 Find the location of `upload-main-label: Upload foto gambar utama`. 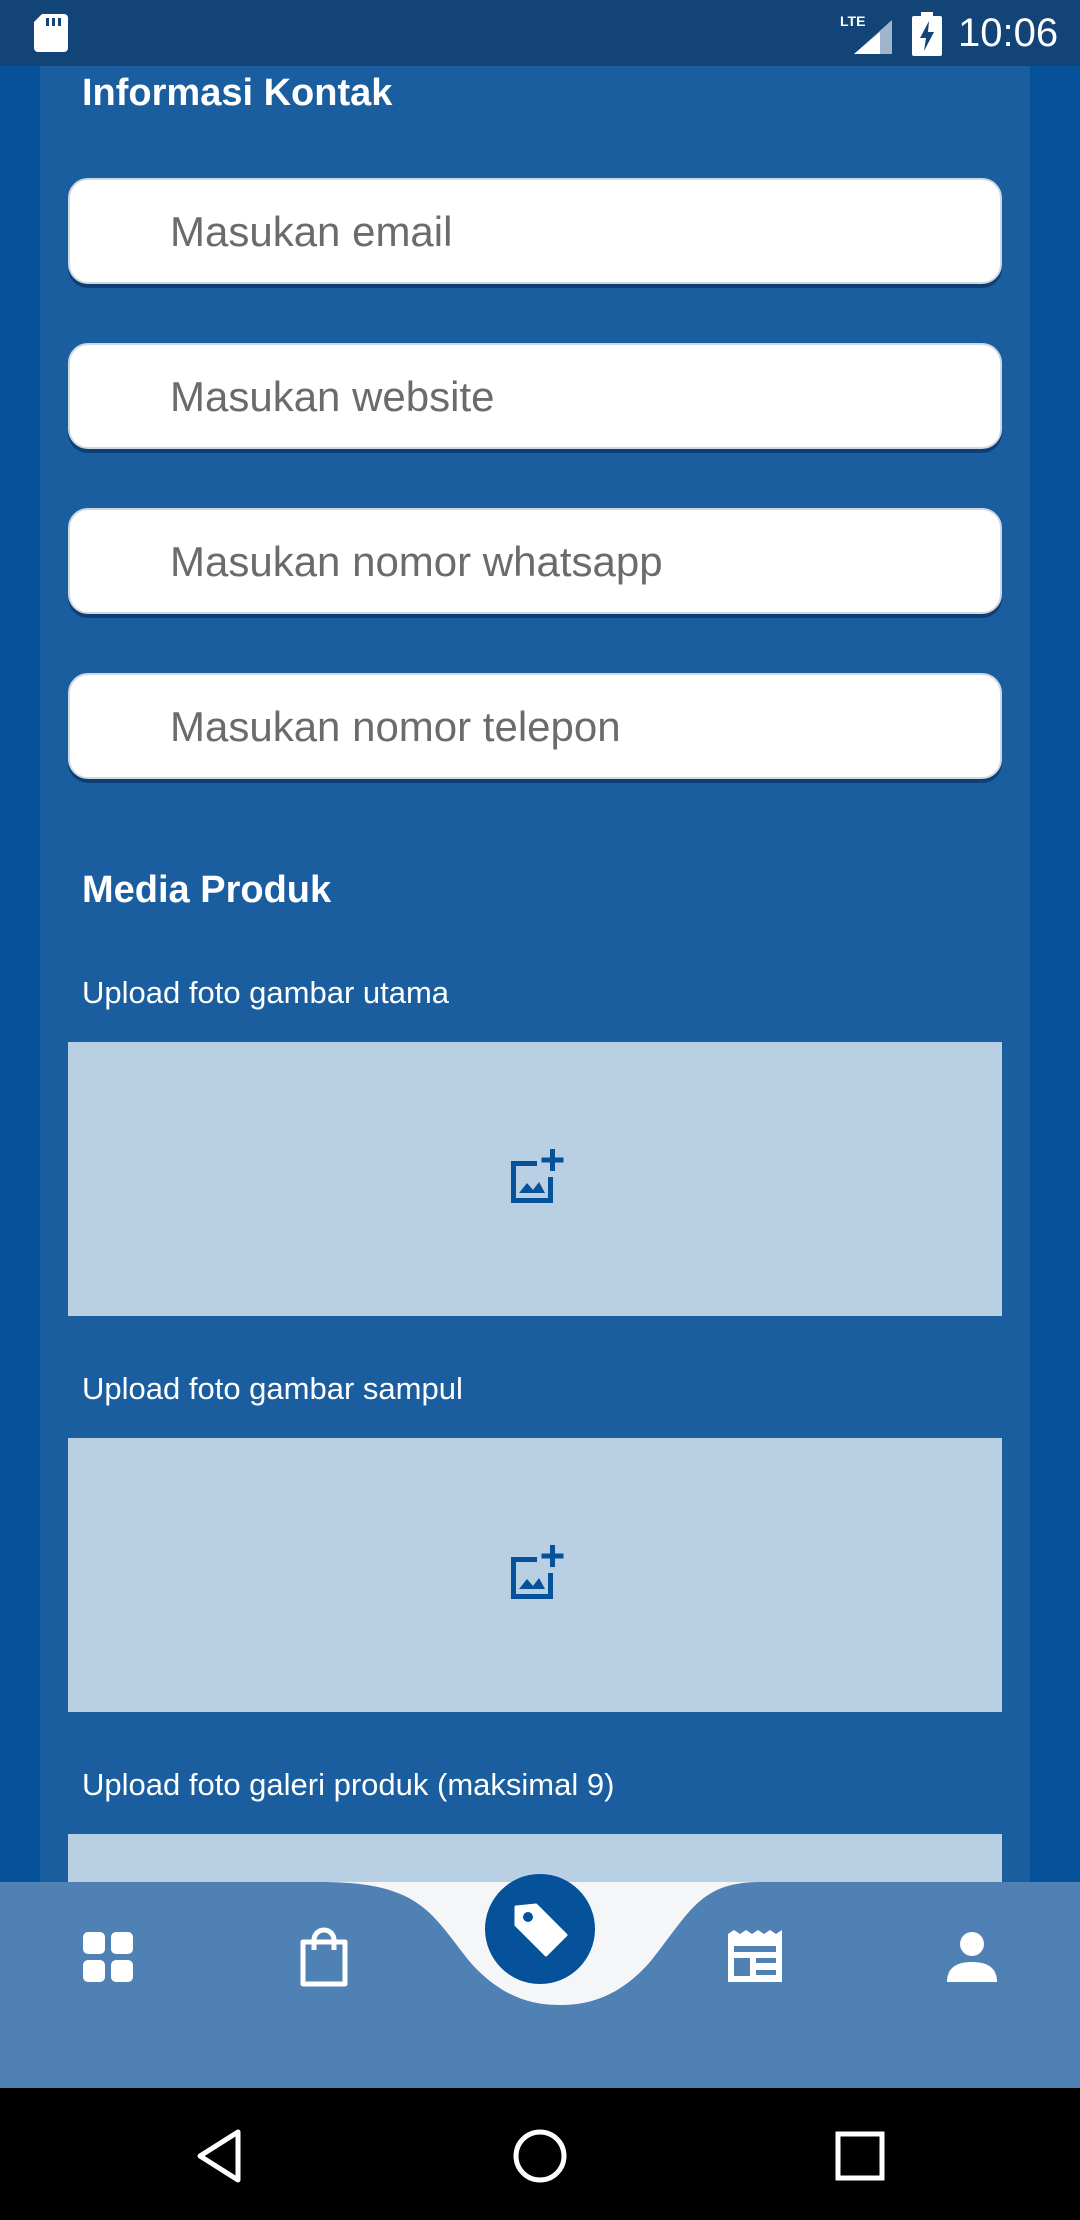

upload-main-label: Upload foto gambar utama is located at coordinates (266, 992).